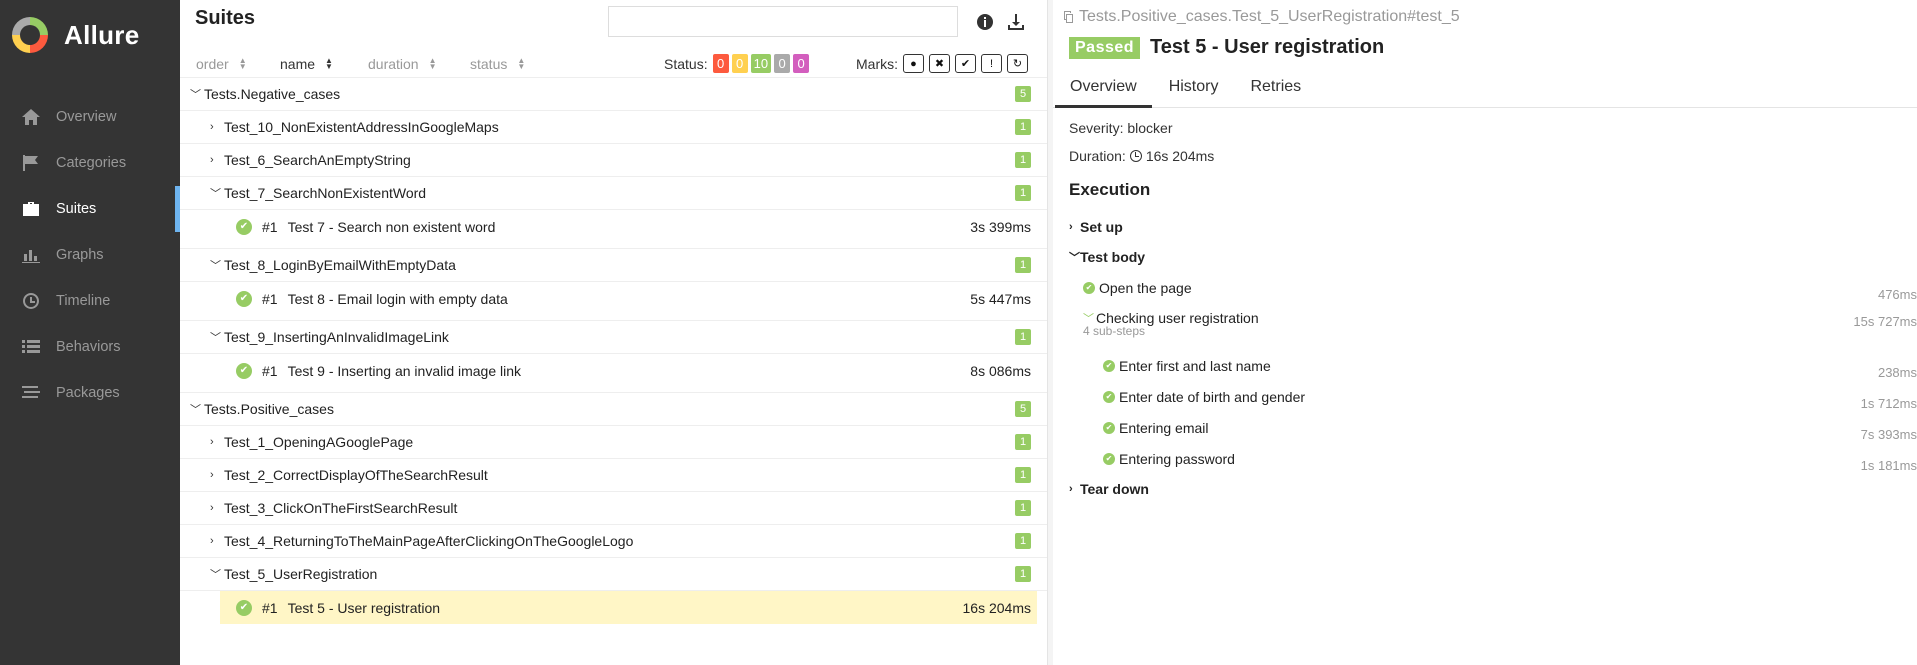 This screenshot has height=665, width=1917. What do you see at coordinates (404, 370) in the screenshot?
I see `test-name: Test 9 - Inserting an invalid image link` at bounding box center [404, 370].